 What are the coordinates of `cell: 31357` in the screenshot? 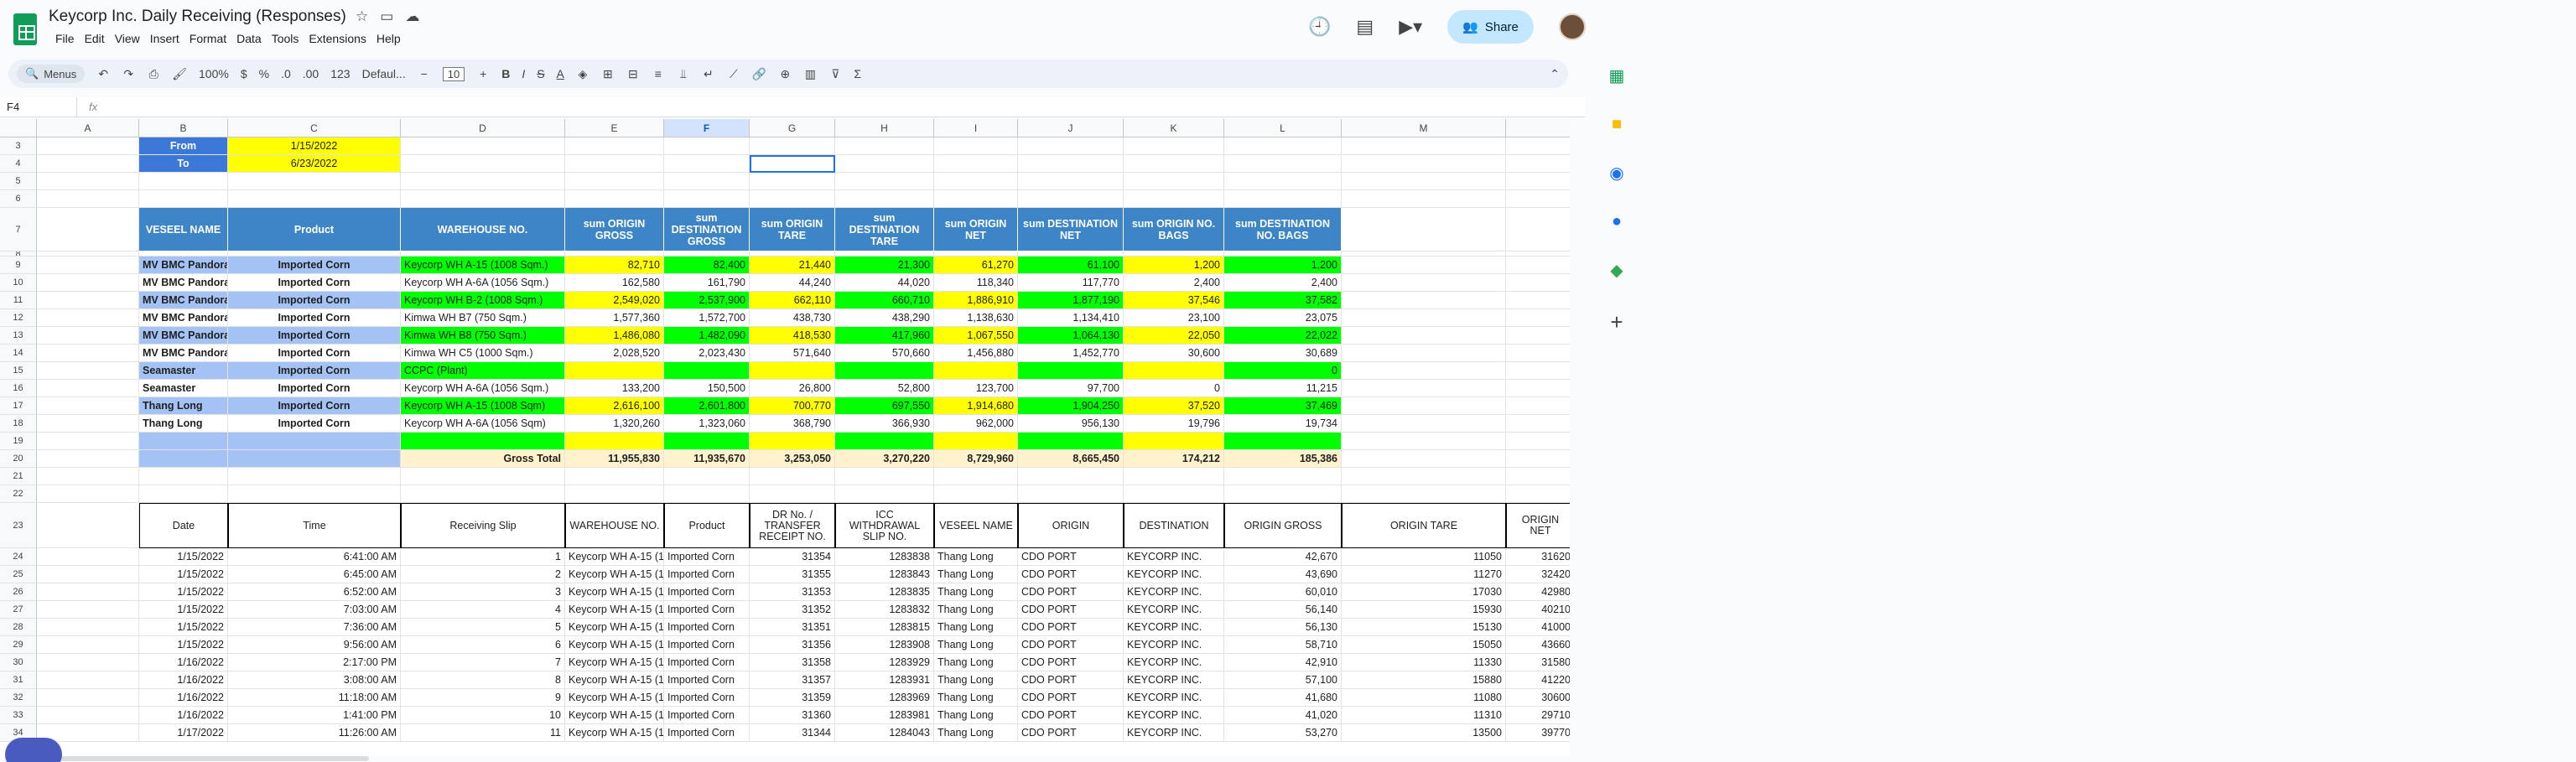 It's located at (792, 680).